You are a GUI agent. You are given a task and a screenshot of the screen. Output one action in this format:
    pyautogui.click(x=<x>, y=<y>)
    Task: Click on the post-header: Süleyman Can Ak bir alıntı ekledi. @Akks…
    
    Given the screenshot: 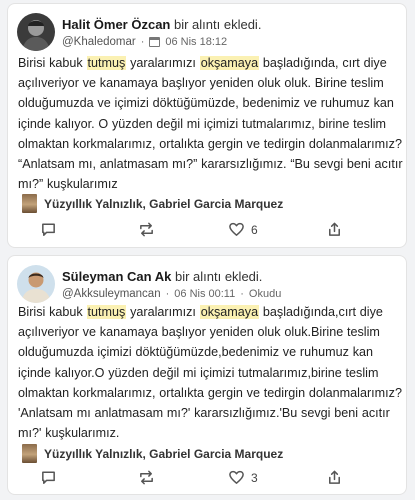 What is the action you would take?
    pyautogui.click(x=207, y=280)
    